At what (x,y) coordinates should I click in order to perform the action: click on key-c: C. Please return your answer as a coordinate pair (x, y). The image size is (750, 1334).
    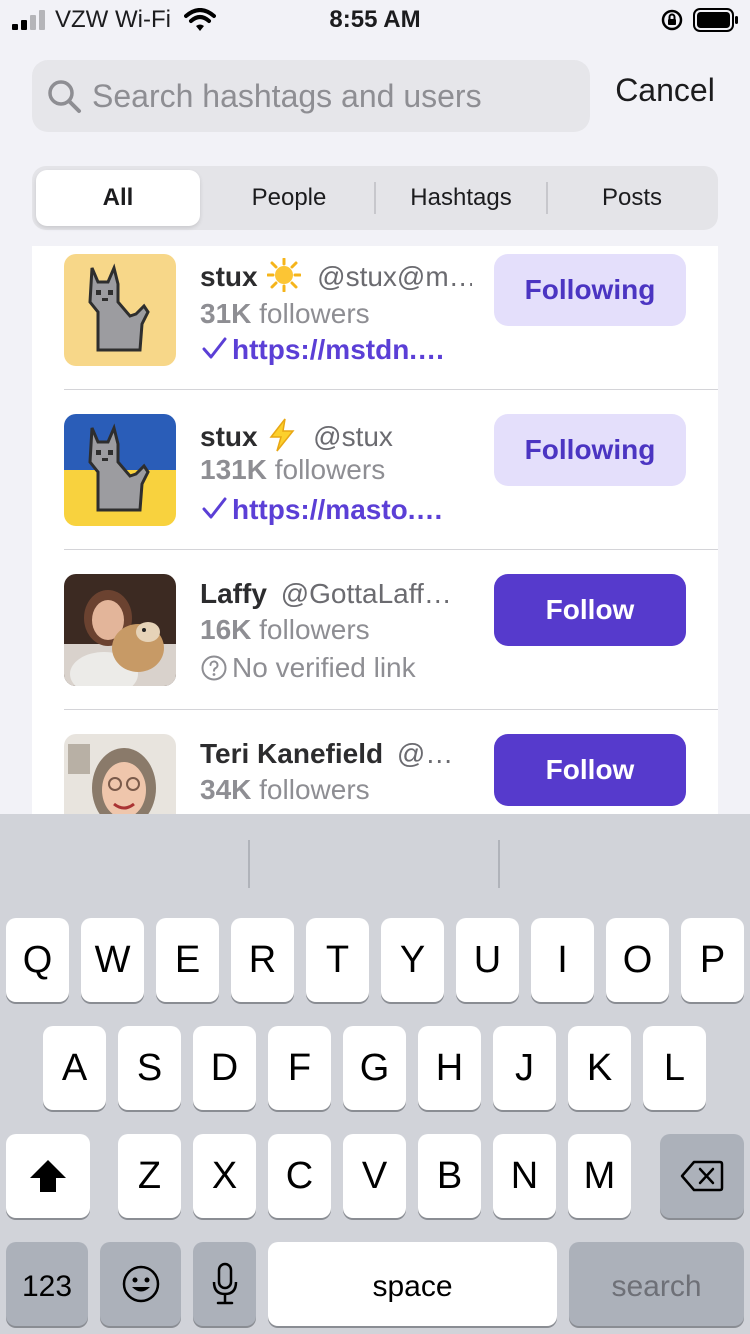
    Looking at the image, I should click on (299, 1176).